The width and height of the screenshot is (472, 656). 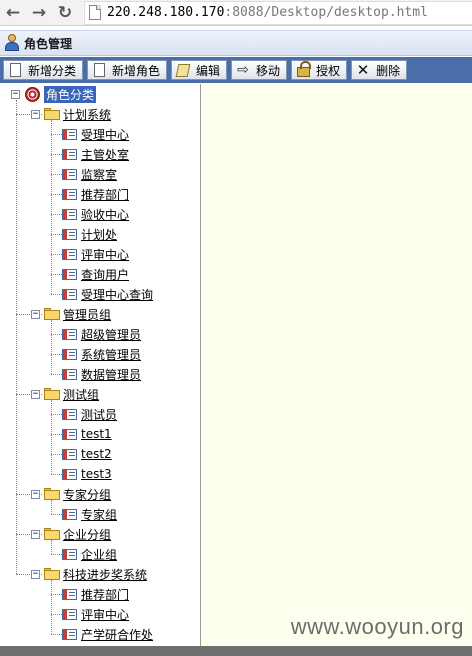 I want to click on tree-role-label: test2, so click(x=96, y=454).